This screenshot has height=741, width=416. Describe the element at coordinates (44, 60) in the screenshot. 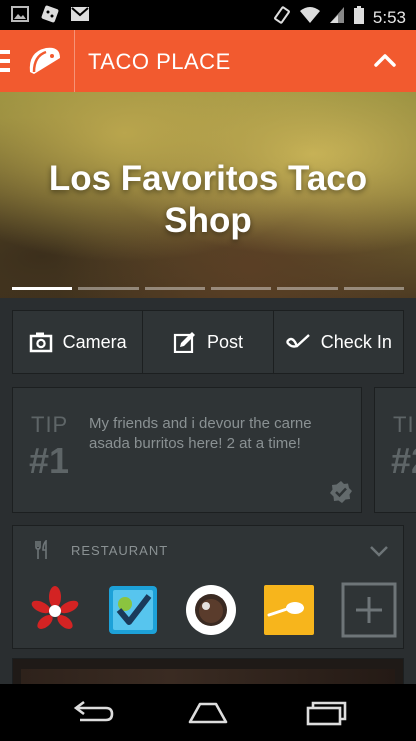

I see `taco-logo-icon` at that location.